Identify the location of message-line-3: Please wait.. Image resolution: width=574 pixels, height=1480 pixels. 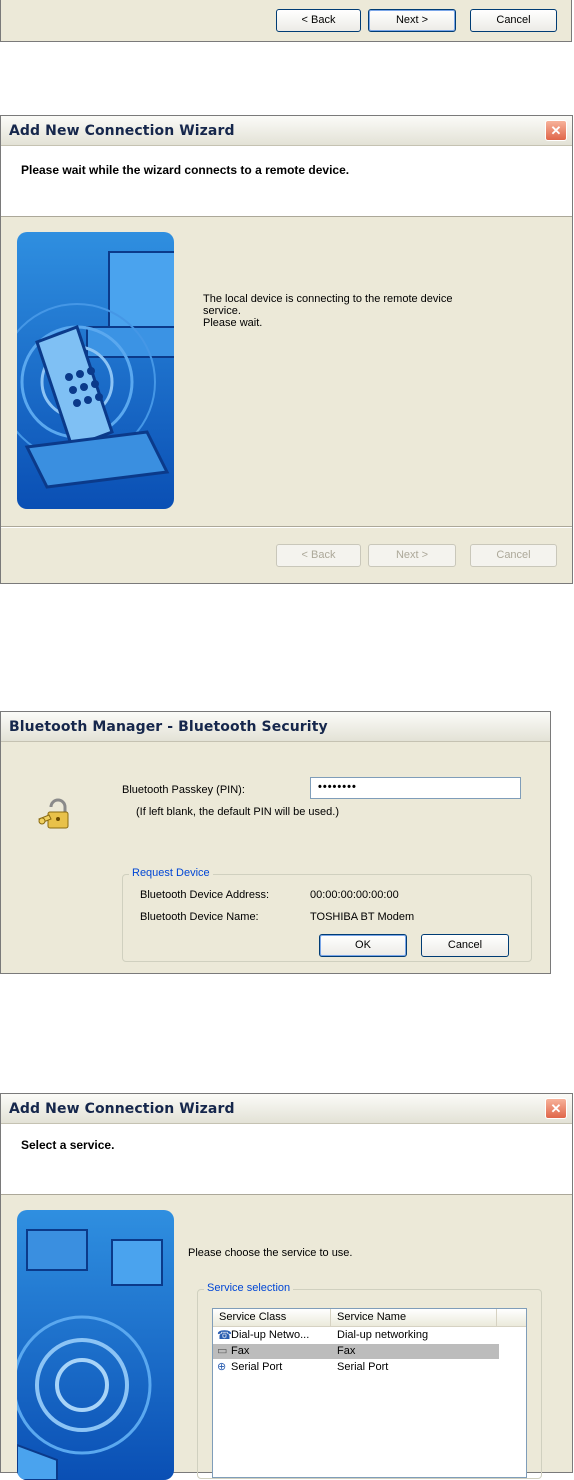
(233, 323).